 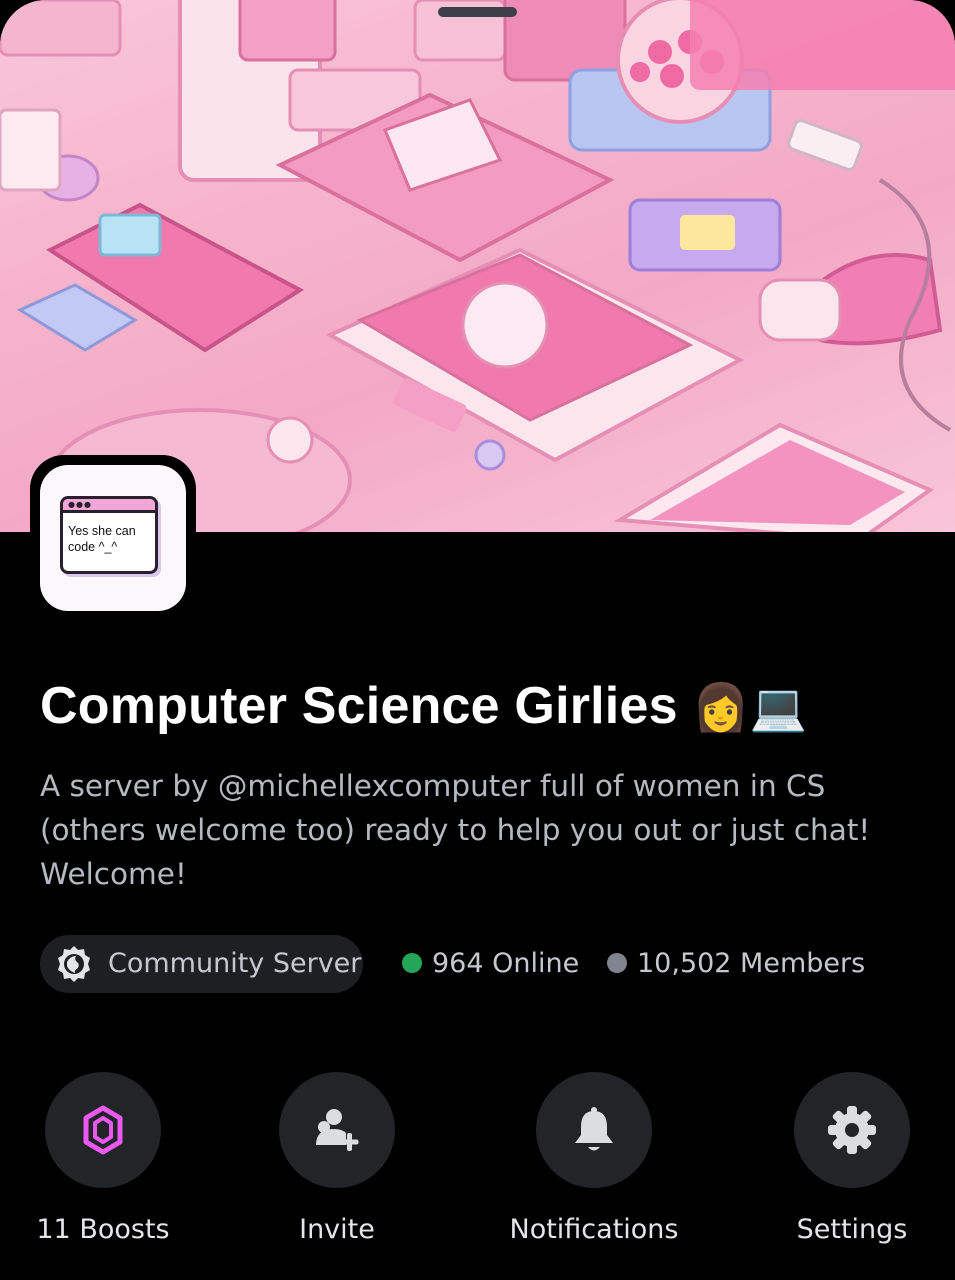 What do you see at coordinates (337, 1165) in the screenshot?
I see `invite-button: Invite` at bounding box center [337, 1165].